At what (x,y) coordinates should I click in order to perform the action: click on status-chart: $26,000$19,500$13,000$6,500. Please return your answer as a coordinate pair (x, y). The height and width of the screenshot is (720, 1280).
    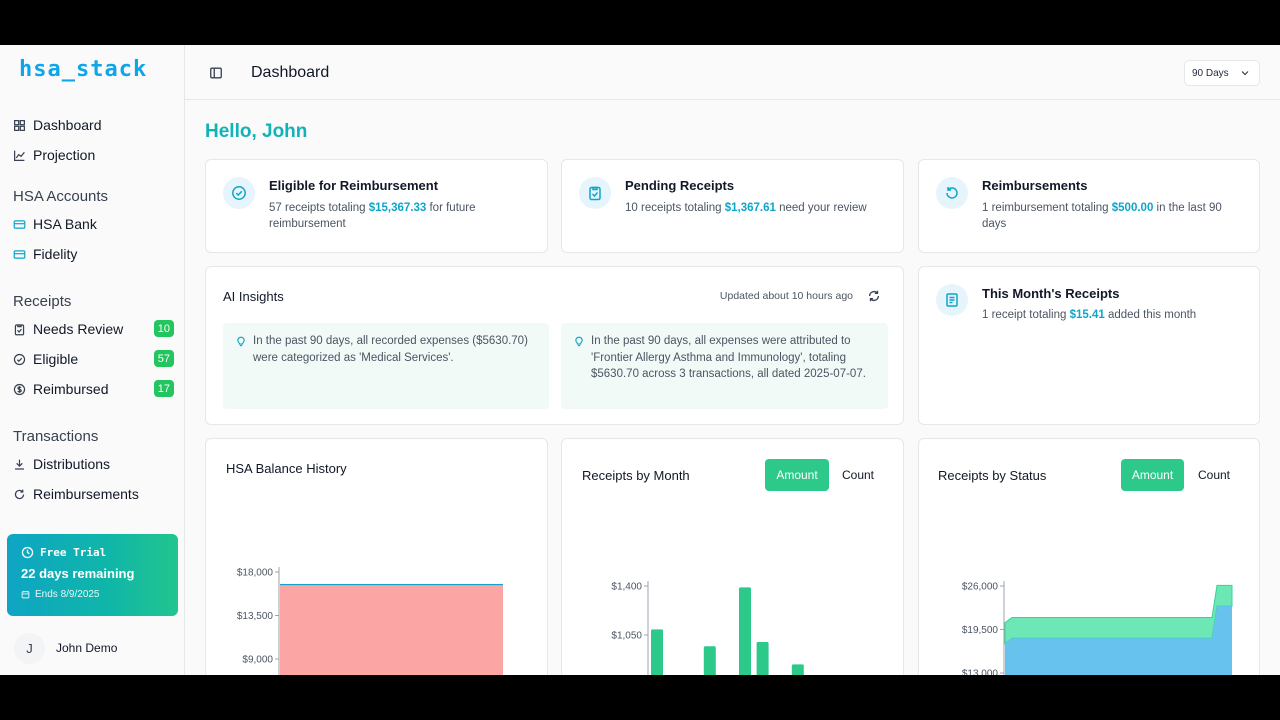
    Looking at the image, I should click on (1097, 628).